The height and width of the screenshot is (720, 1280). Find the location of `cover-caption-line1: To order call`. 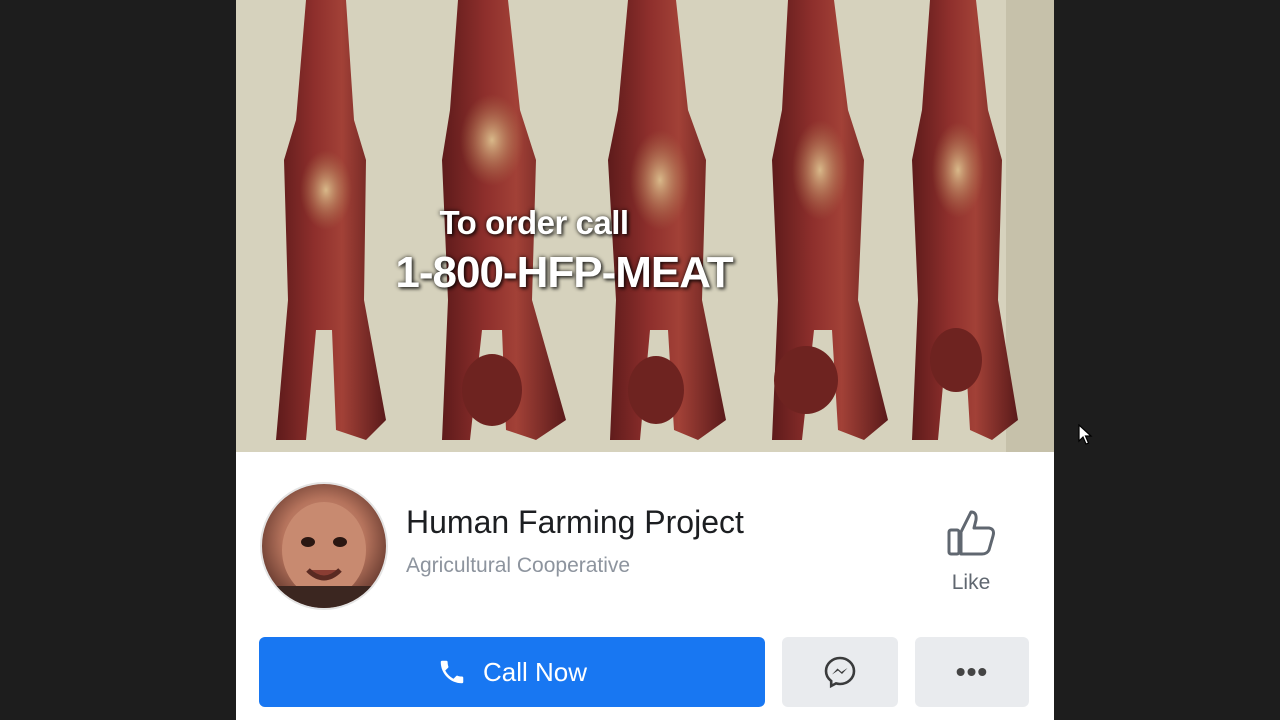

cover-caption-line1: To order call is located at coordinates (534, 222).